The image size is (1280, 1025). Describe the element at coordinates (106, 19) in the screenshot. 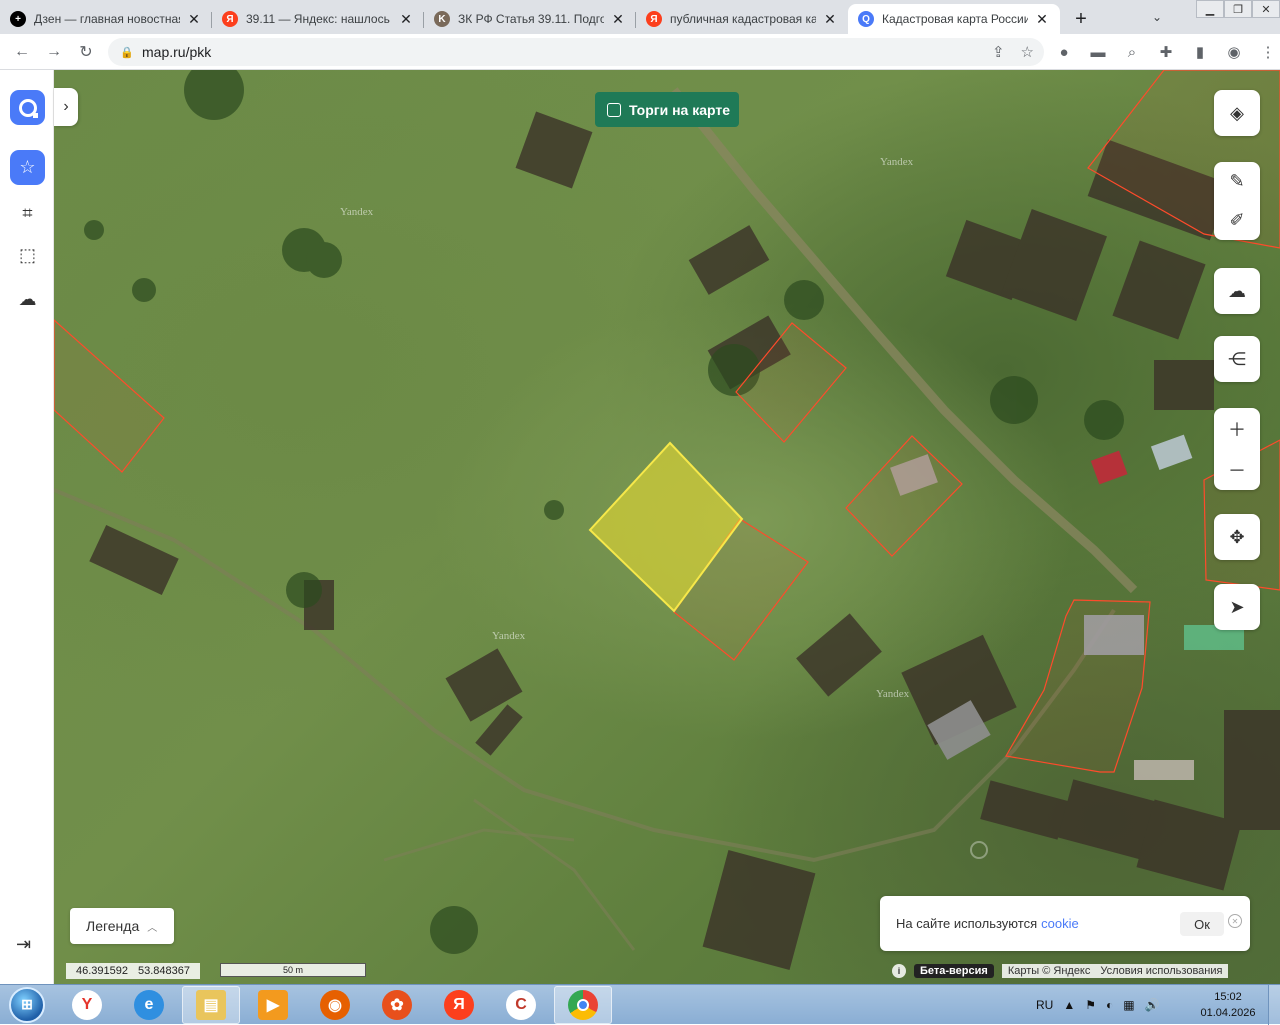

I see `browser-tab-dzen: + Дзен — главная новостная ✕` at that location.